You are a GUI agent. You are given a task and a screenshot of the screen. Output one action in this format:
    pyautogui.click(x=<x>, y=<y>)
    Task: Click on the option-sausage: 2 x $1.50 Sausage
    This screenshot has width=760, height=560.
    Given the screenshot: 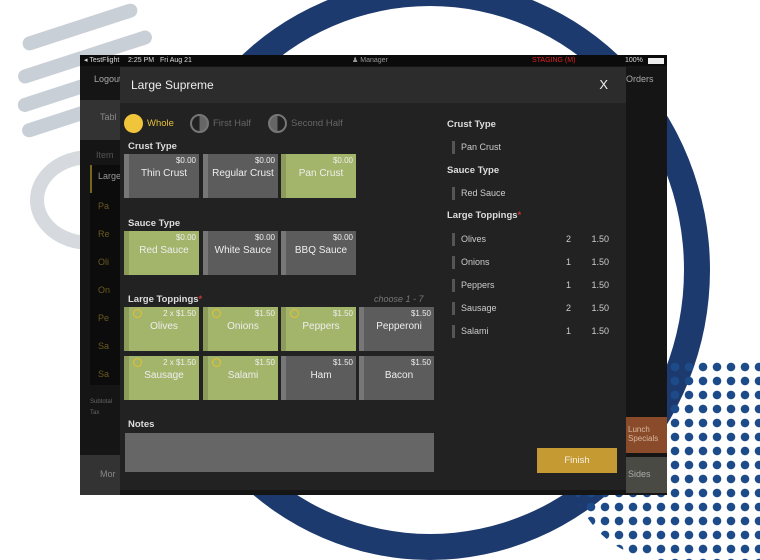 What is the action you would take?
    pyautogui.click(x=161, y=378)
    